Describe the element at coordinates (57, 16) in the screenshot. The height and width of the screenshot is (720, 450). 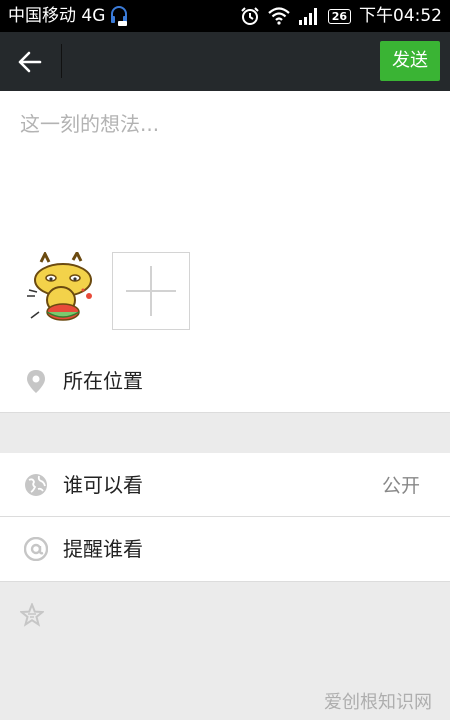
I see `carrier-text: 中国移动 4G` at that location.